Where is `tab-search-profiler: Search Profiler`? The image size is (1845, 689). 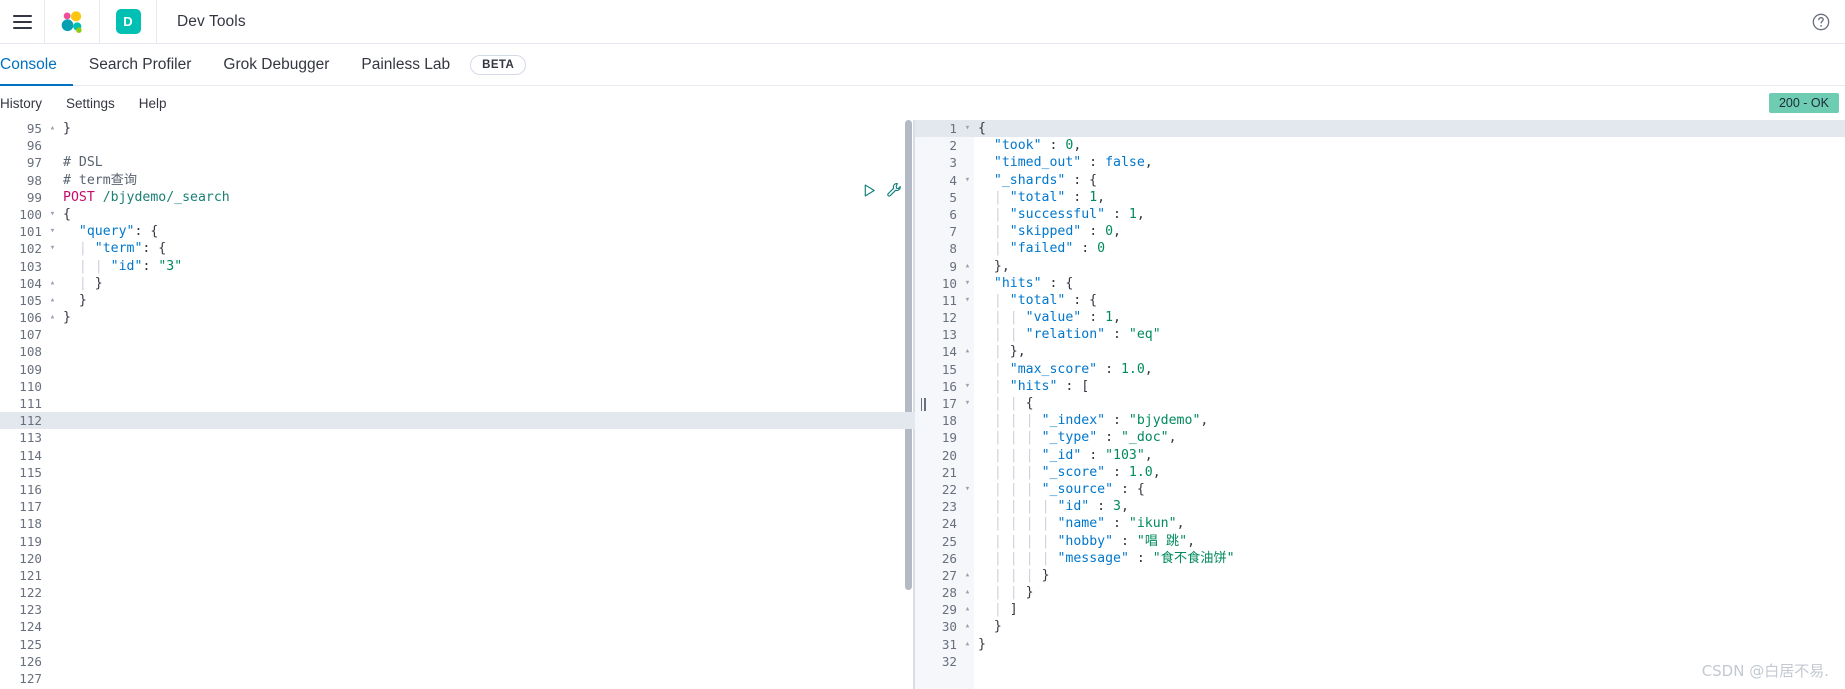
tab-search-profiler: Search Profiler is located at coordinates (140, 64).